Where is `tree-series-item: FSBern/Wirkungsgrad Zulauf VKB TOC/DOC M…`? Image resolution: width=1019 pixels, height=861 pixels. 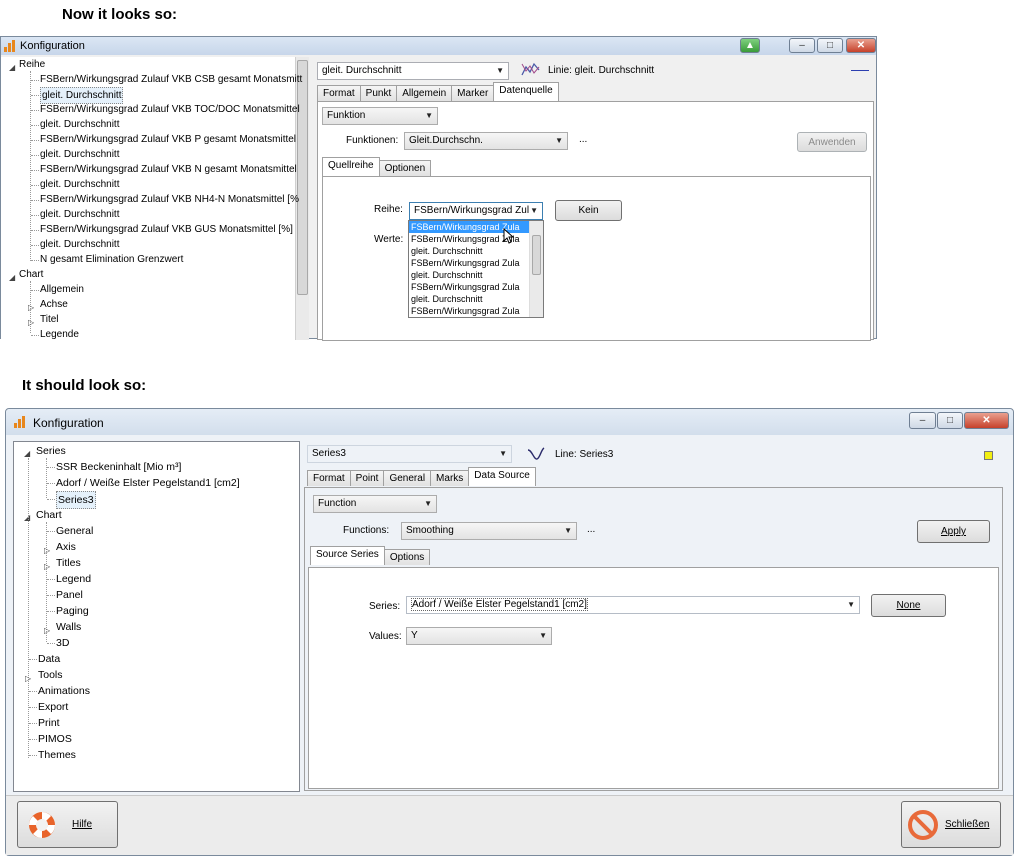 tree-series-item: FSBern/Wirkungsgrad Zulauf VKB TOC/DOC M… is located at coordinates (170, 109).